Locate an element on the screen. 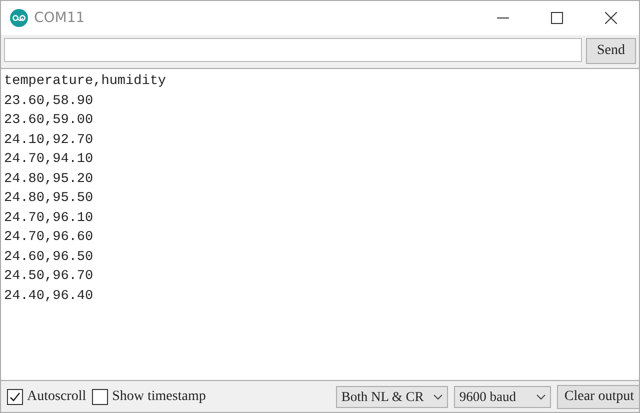  output-line: temperature,humidity is located at coordinates (86, 82).